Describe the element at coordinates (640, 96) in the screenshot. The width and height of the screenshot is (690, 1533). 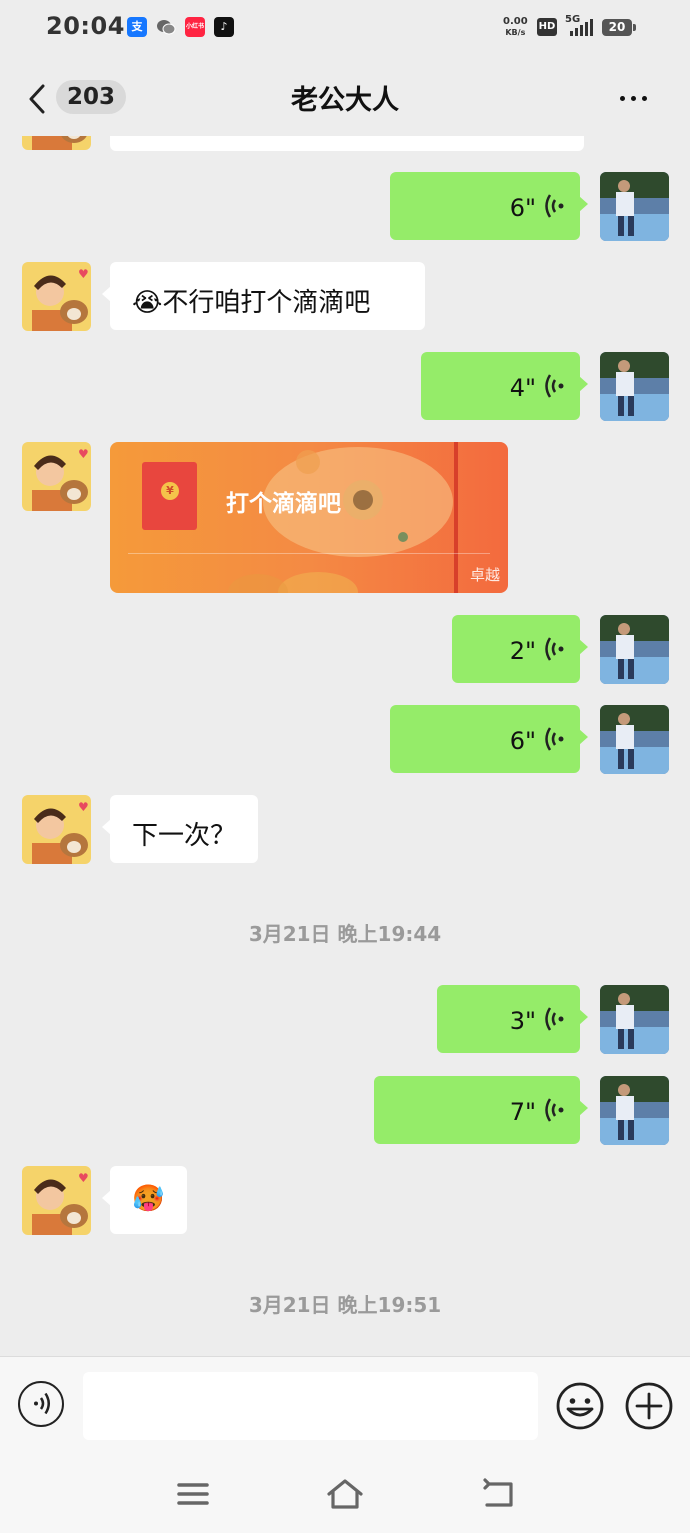
I see `more-options-button` at that location.